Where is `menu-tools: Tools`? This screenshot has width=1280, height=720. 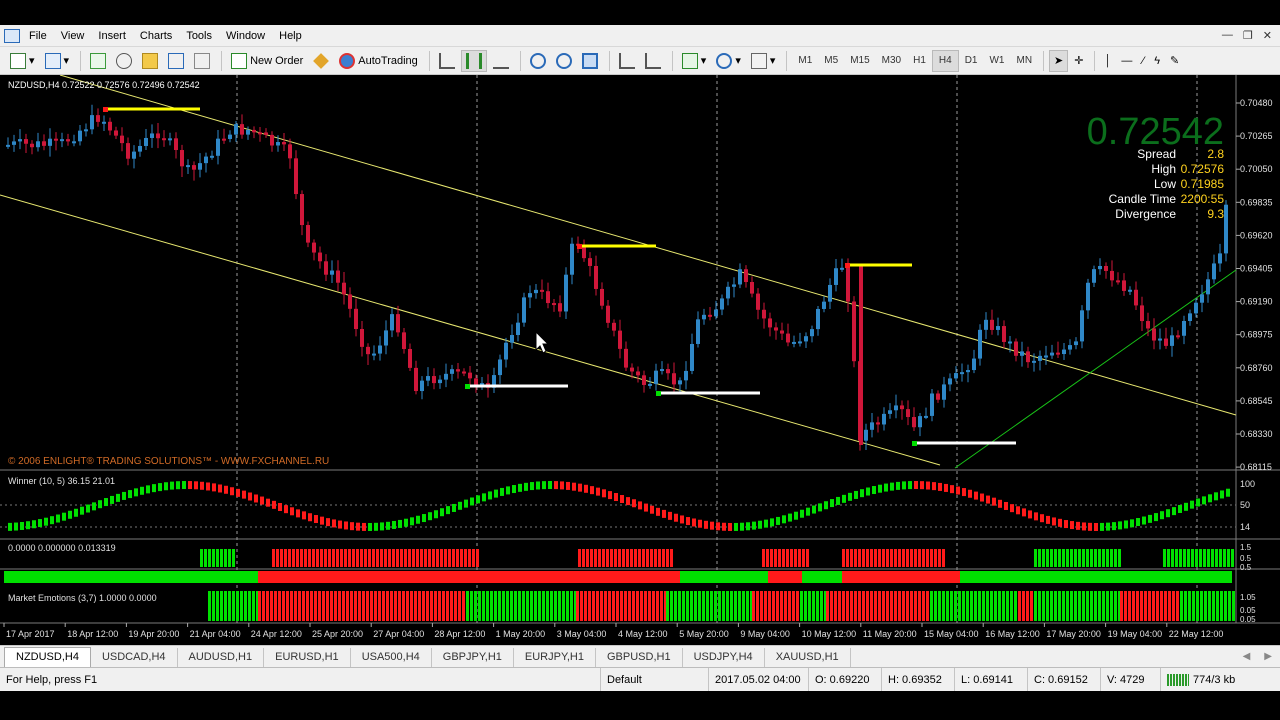 menu-tools: Tools is located at coordinates (199, 36).